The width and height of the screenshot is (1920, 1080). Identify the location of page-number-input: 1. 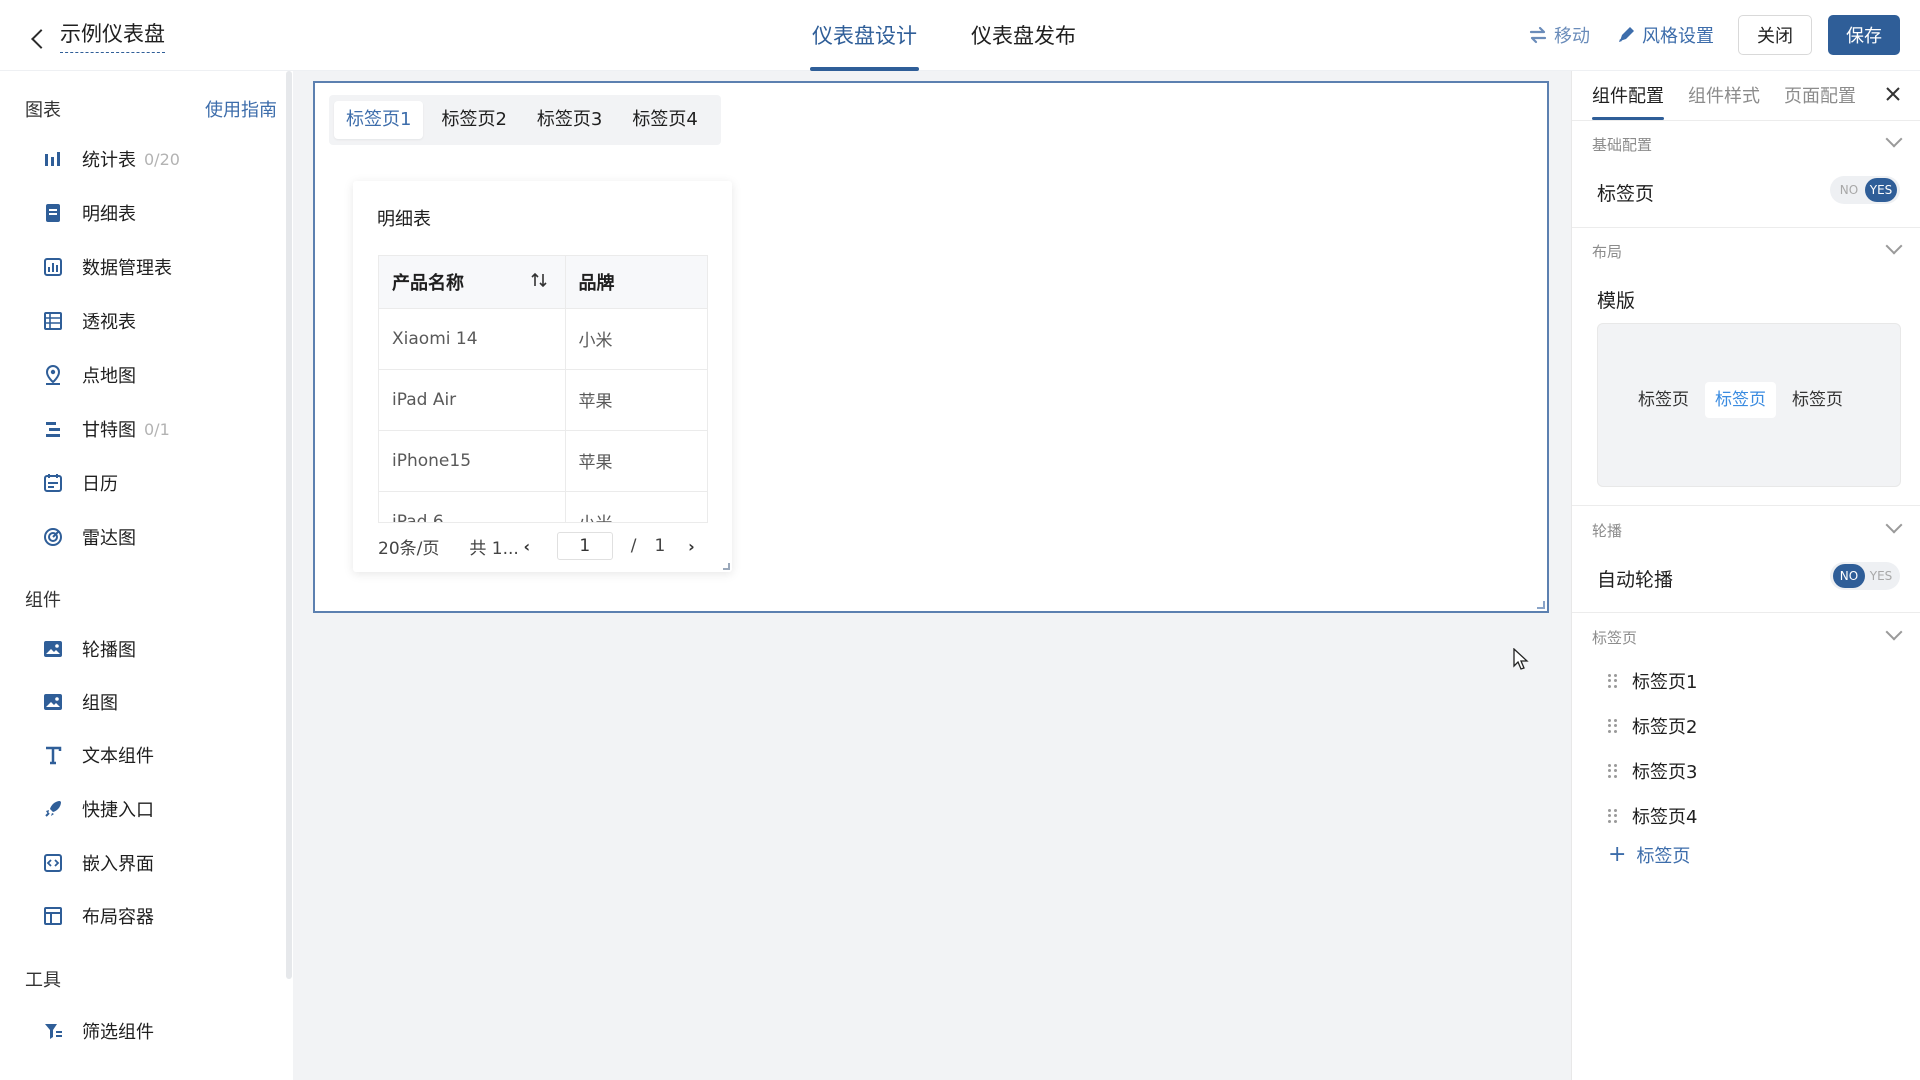
(584, 546).